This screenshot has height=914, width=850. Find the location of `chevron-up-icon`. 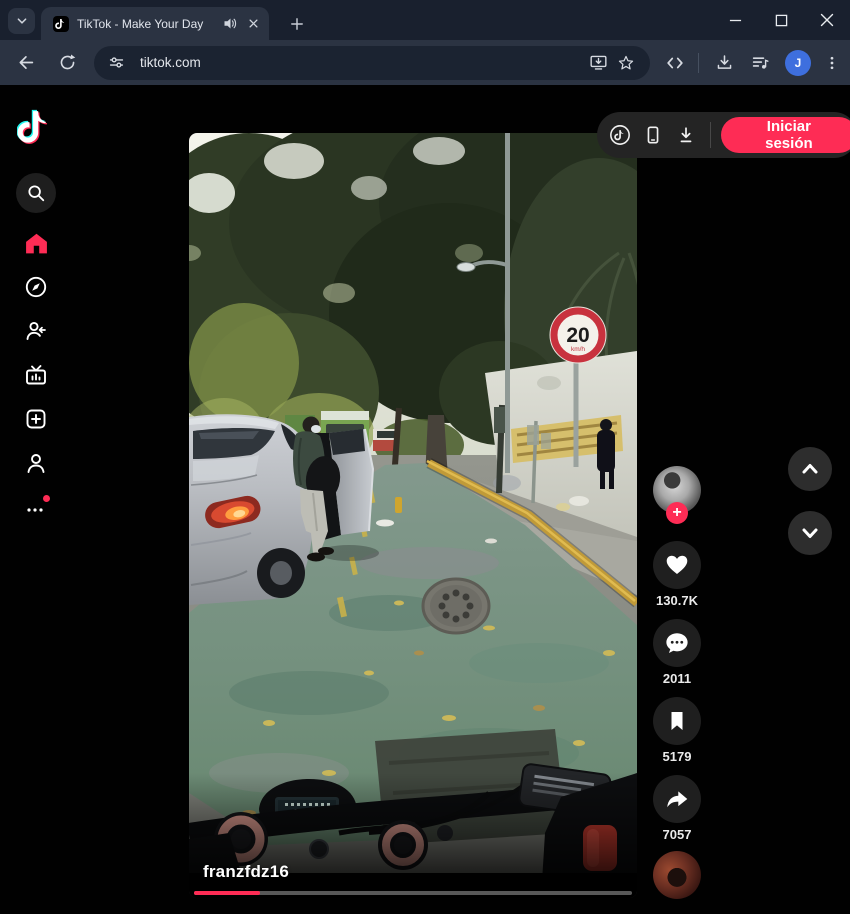

chevron-up-icon is located at coordinates (810, 469).